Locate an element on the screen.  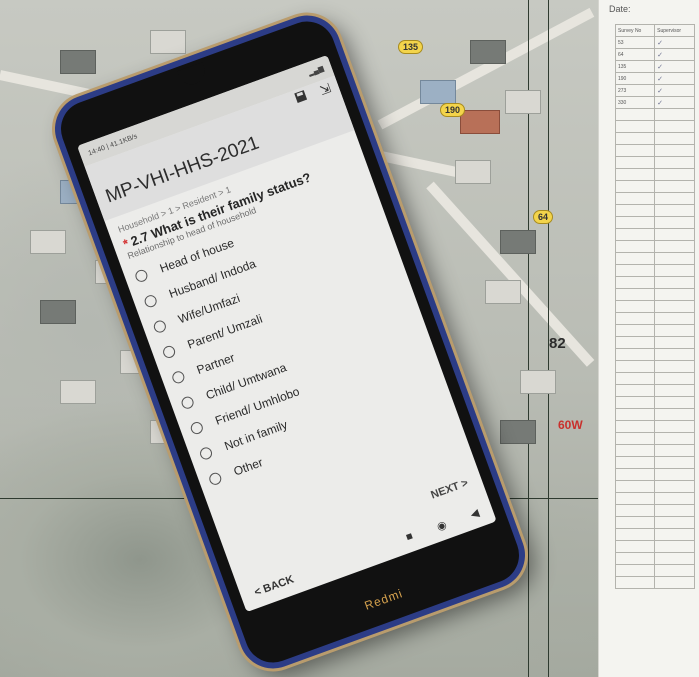
system-nav: ■ ◉ ◀ is located at coordinates (442, 525).